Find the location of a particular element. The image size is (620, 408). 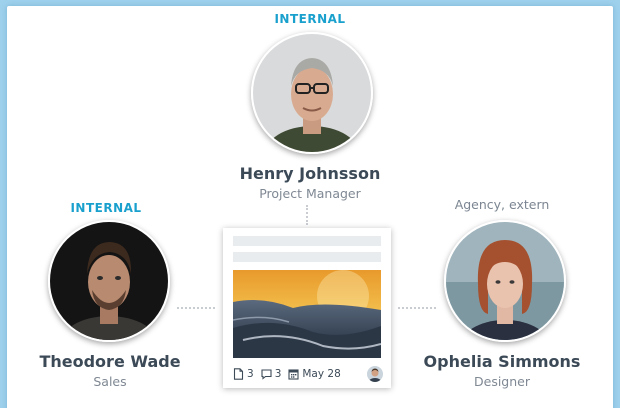

task-card: 3 3 May 28 is located at coordinates (307, 308).